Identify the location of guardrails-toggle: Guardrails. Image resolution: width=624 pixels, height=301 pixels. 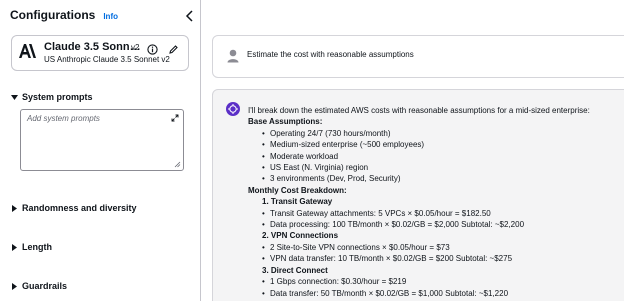
(39, 286).